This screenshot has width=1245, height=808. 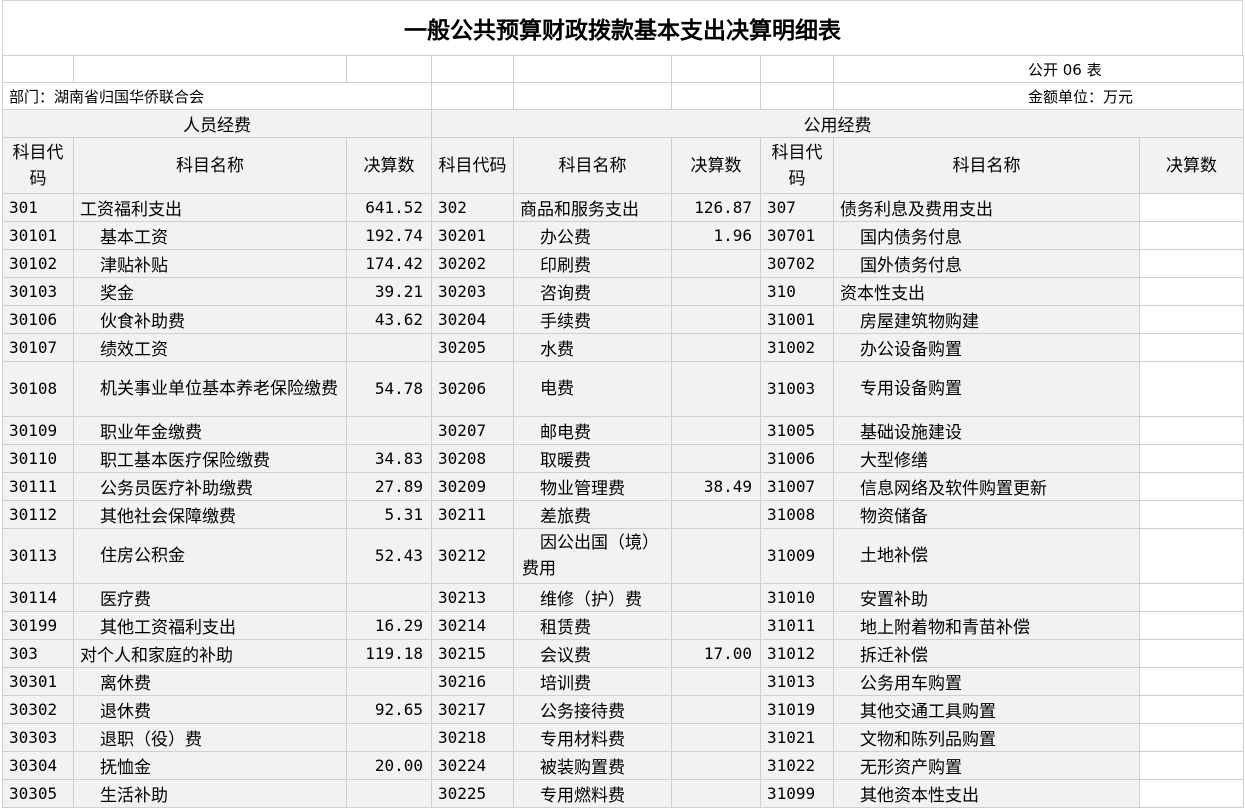 I want to click on cell-amount: 192.74, so click(x=389, y=235).